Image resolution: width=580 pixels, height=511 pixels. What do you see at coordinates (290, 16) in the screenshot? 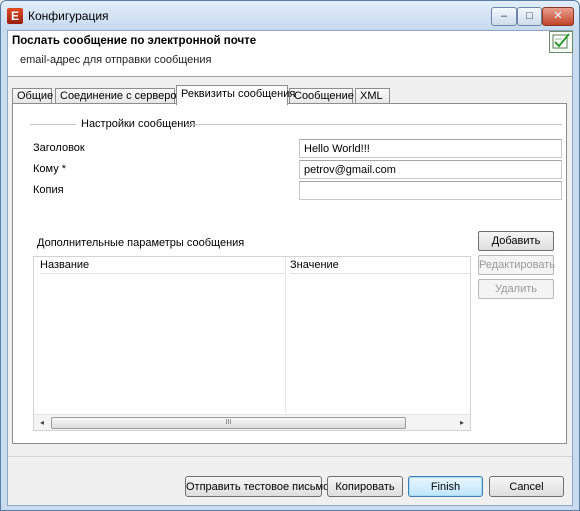
I see `title-bar: E Конфигурация – □ ✕` at bounding box center [290, 16].